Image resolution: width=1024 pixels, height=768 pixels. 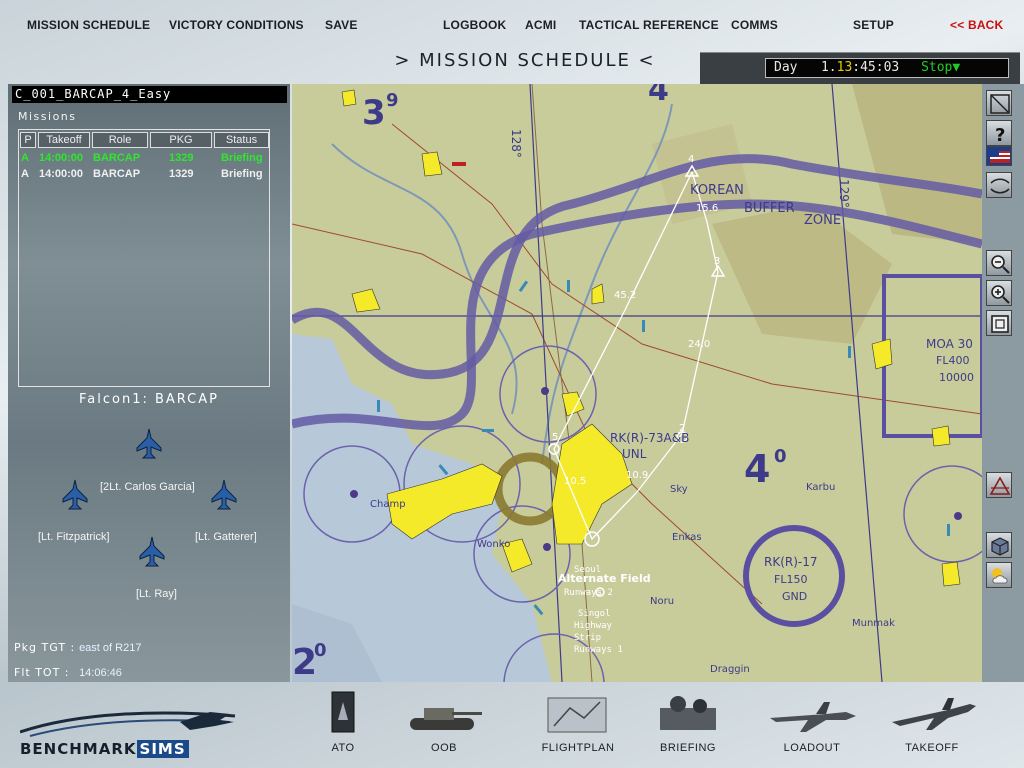 What do you see at coordinates (688, 748) in the screenshot?
I see `nav-label: BRIEFING` at bounding box center [688, 748].